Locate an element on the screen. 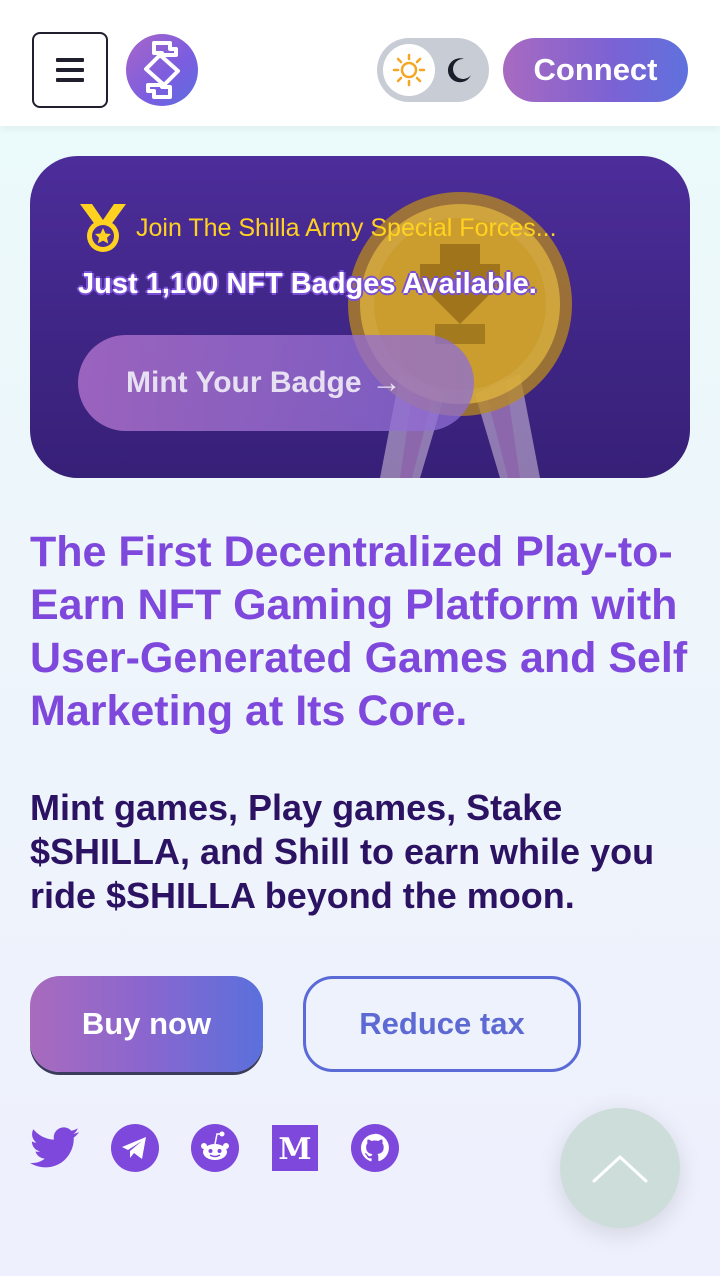 Image resolution: width=720 pixels, height=1276 pixels. sun-icon is located at coordinates (409, 70).